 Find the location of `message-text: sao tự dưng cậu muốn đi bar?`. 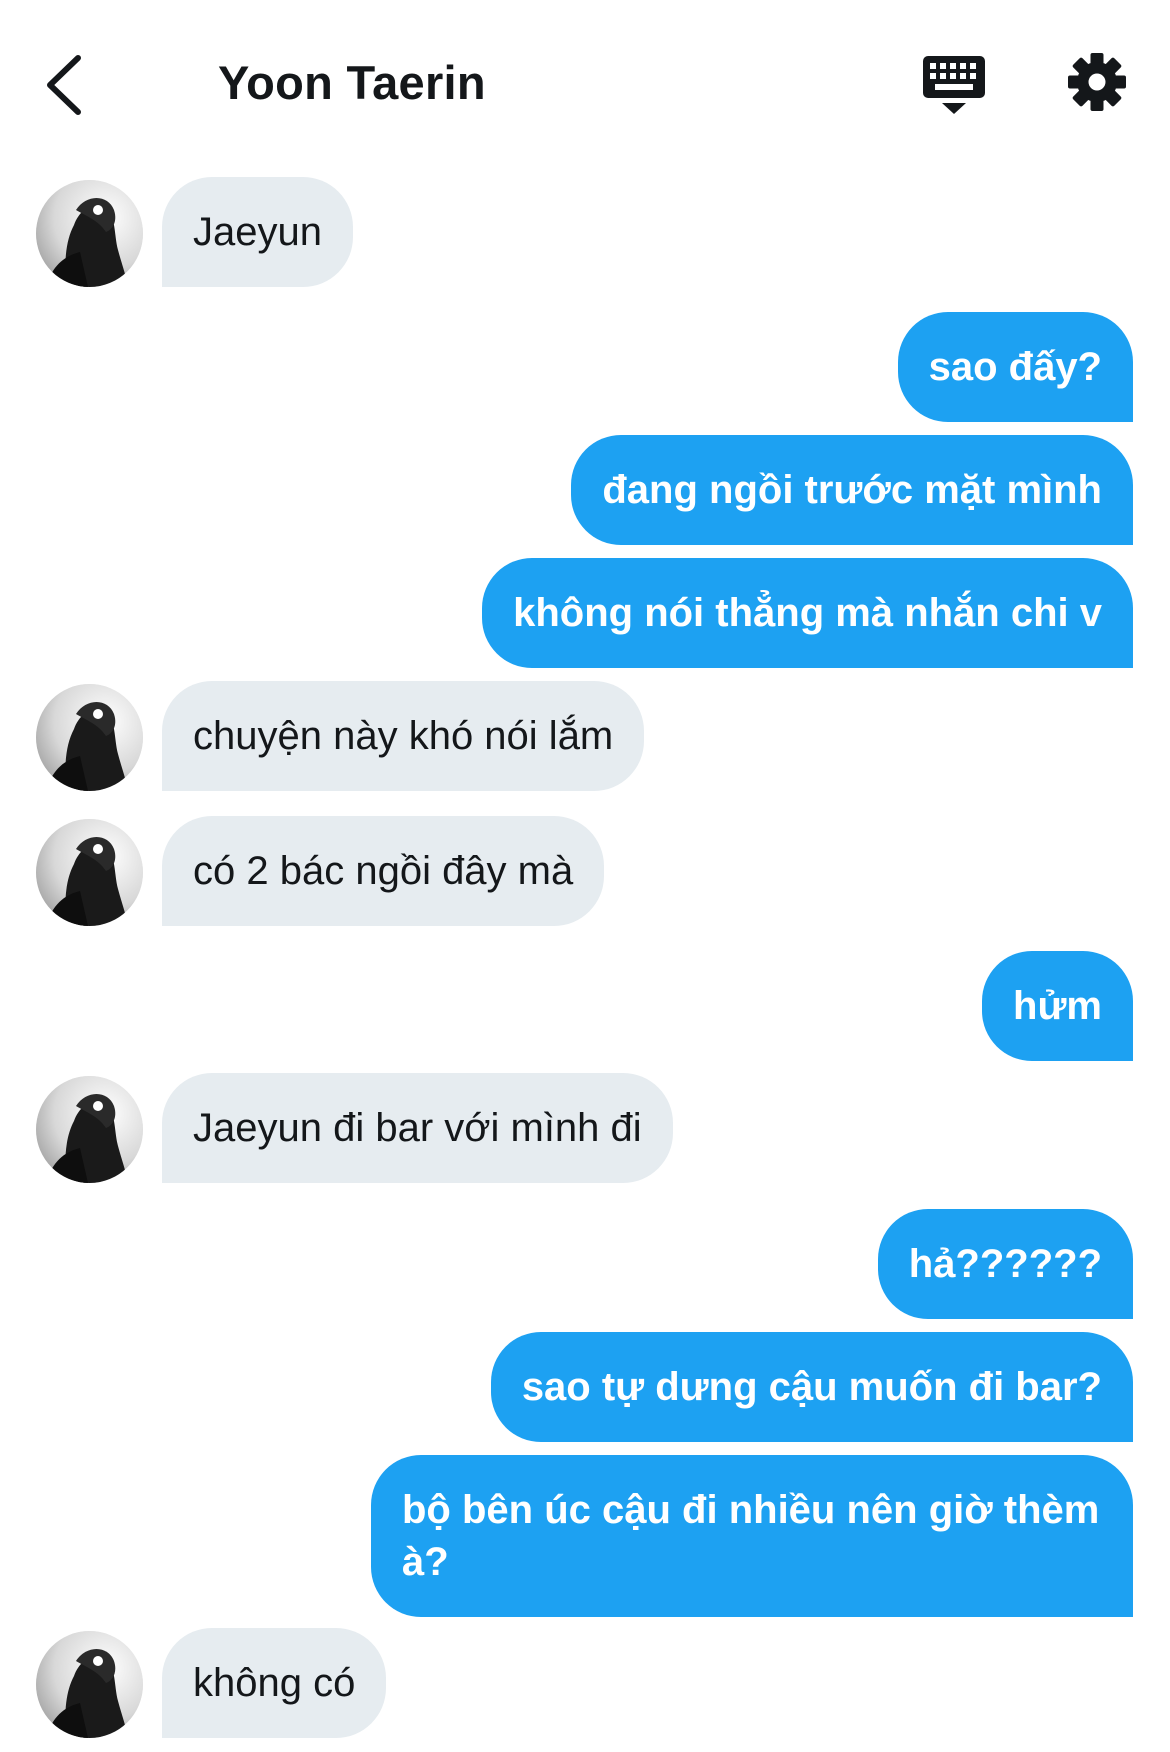

message-text: sao tự dưng cậu muốn đi bar? is located at coordinates (811, 1387).